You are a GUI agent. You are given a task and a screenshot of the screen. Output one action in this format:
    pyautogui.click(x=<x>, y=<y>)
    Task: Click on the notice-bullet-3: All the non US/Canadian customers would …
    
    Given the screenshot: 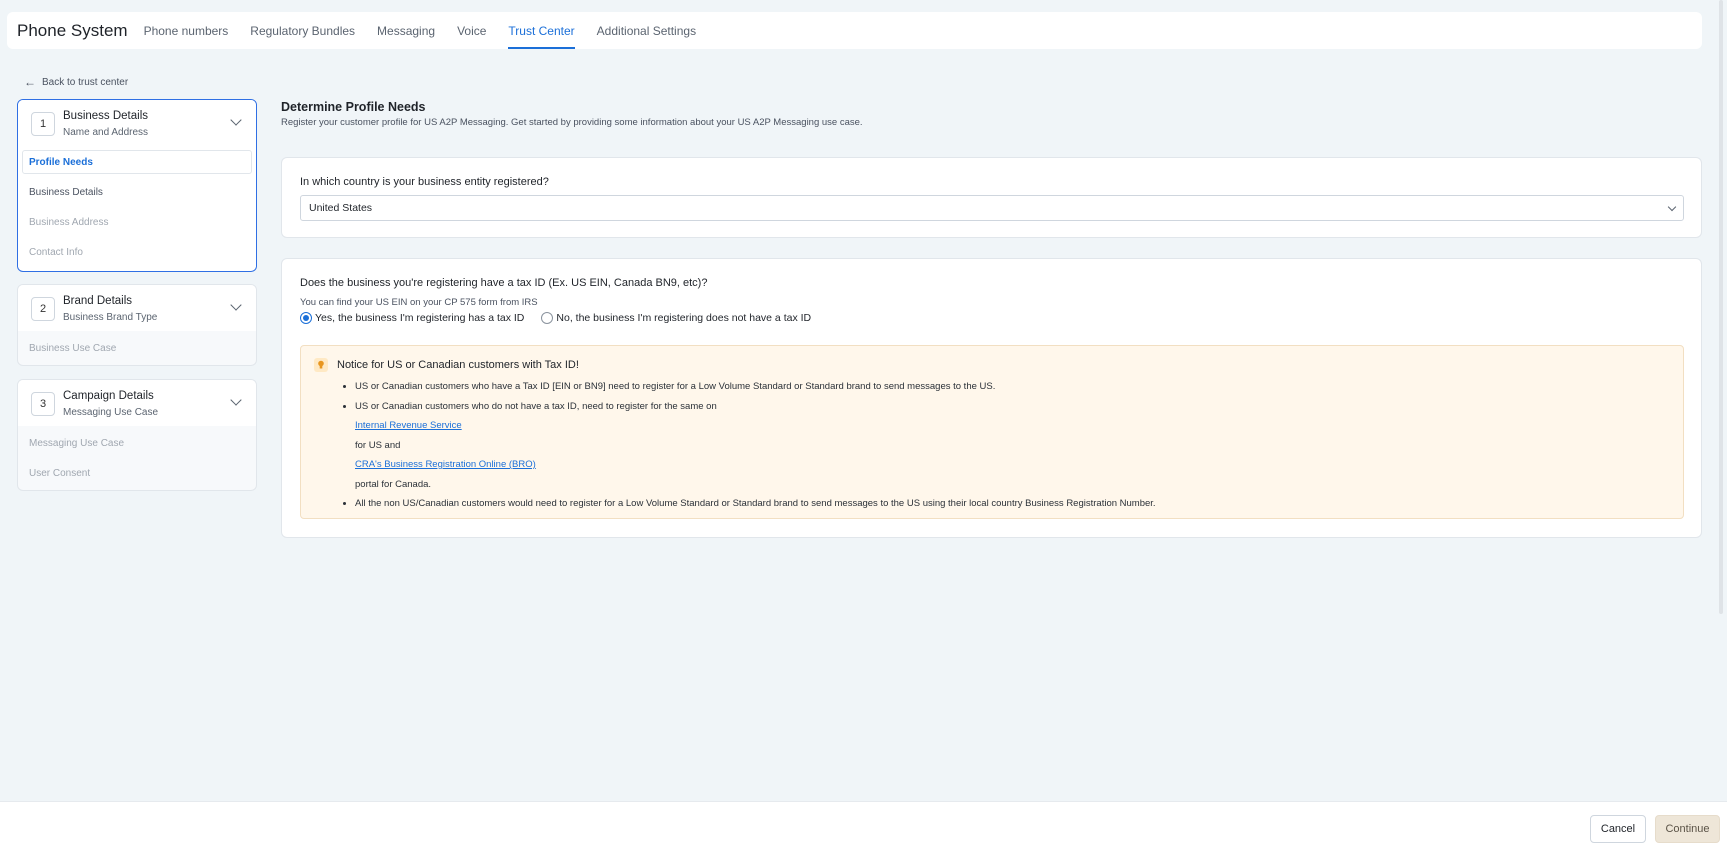 What is the action you would take?
    pyautogui.click(x=755, y=503)
    